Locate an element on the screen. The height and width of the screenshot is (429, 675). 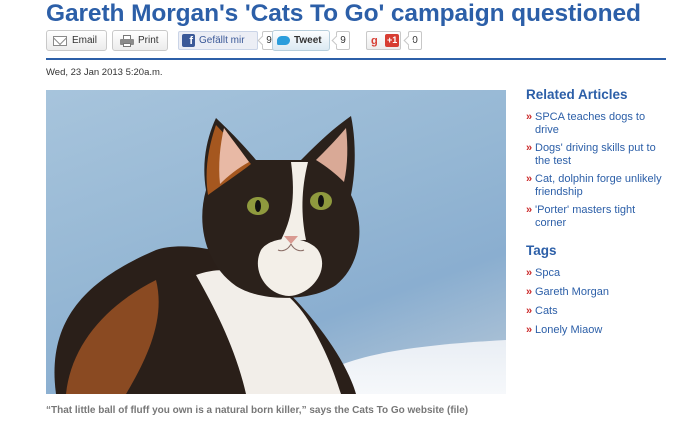
google-plus-label: +1 is located at coordinates (392, 40).